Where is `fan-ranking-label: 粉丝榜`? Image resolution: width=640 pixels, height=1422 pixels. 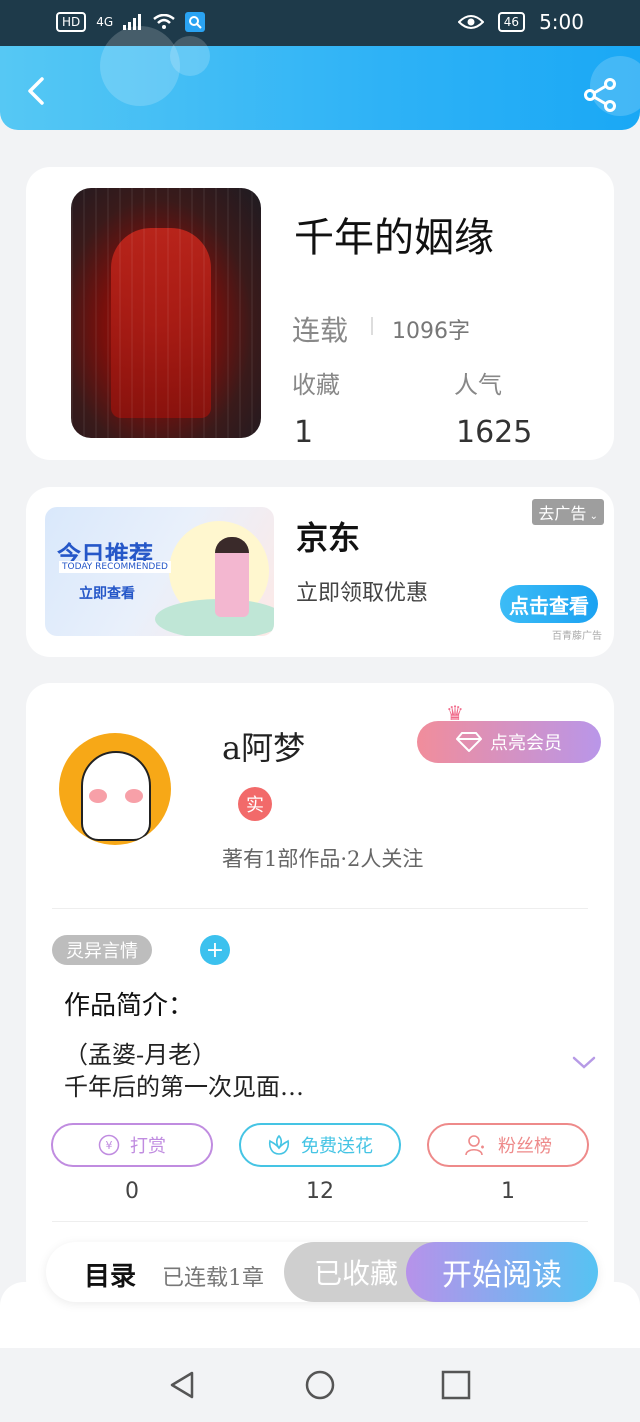 fan-ranking-label: 粉丝榜 is located at coordinates (525, 1146).